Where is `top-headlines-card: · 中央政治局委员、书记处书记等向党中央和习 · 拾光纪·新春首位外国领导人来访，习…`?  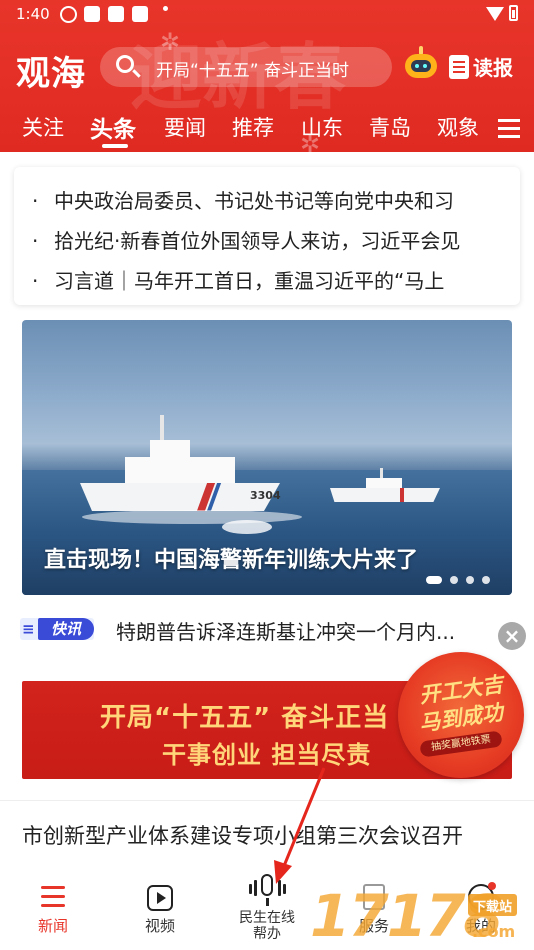 top-headlines-card: · 中央政治局委员、书记处书记等向党中央和习 · 拾光纪·新春首位外国领导人来访，习… is located at coordinates (267, 236).